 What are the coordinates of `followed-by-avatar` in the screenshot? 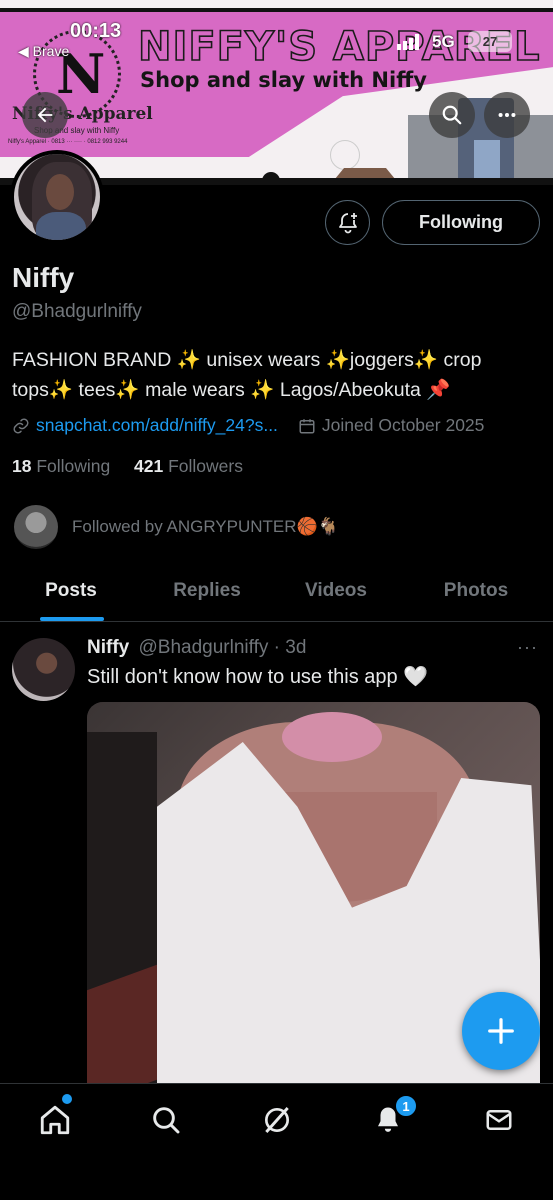 It's located at (36, 527).